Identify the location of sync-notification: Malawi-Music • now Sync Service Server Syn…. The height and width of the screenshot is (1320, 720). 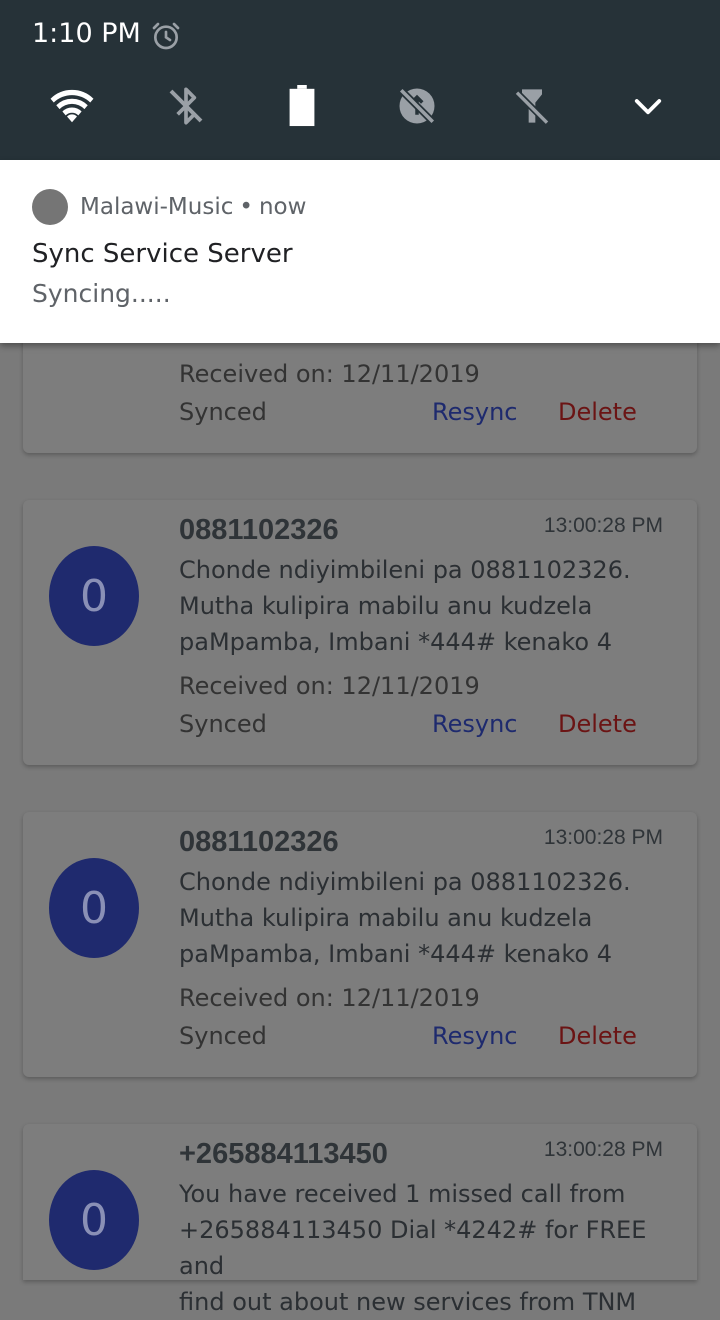
(360, 251).